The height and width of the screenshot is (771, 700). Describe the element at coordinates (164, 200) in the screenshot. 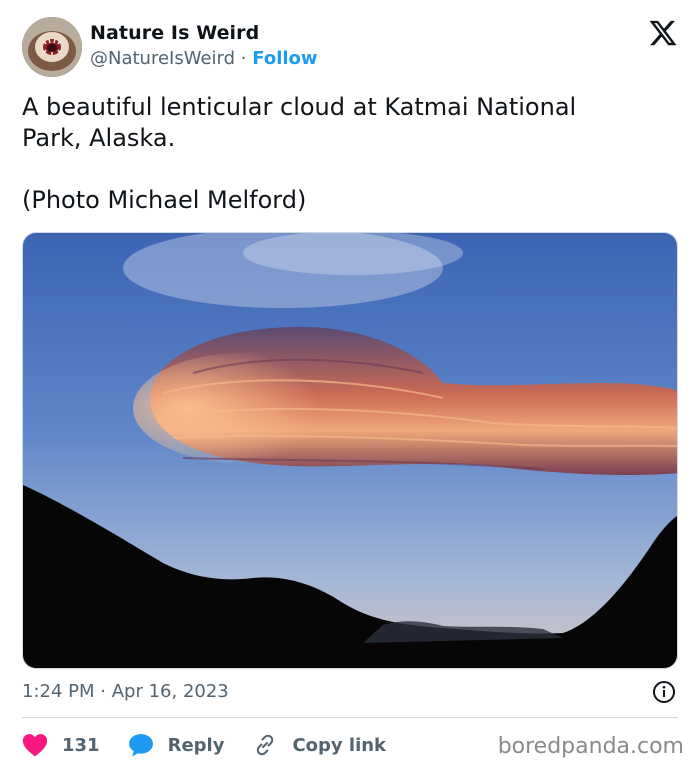

I see `tweet-text-line: (Photo Michael Melford)` at that location.